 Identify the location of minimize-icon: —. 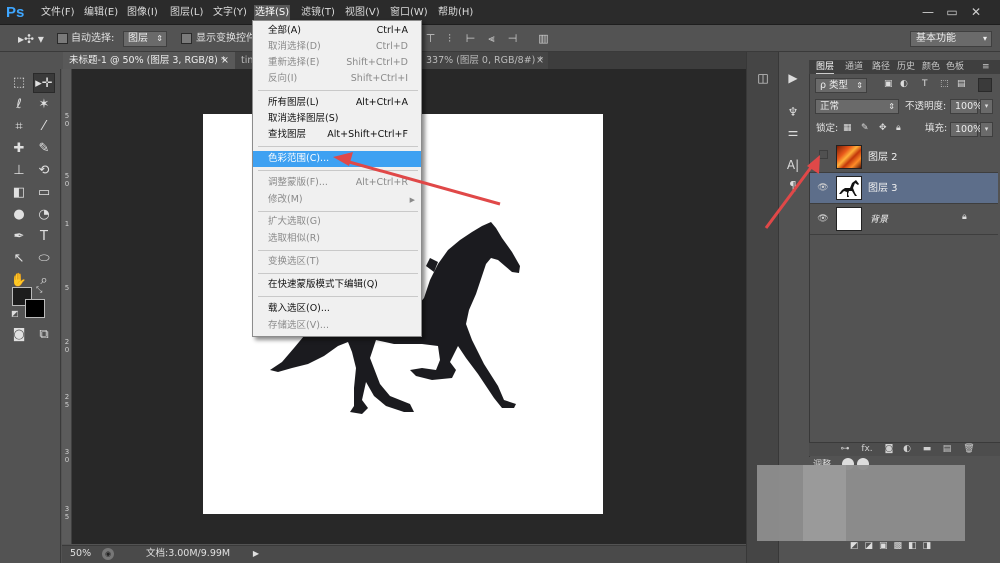
(928, 12).